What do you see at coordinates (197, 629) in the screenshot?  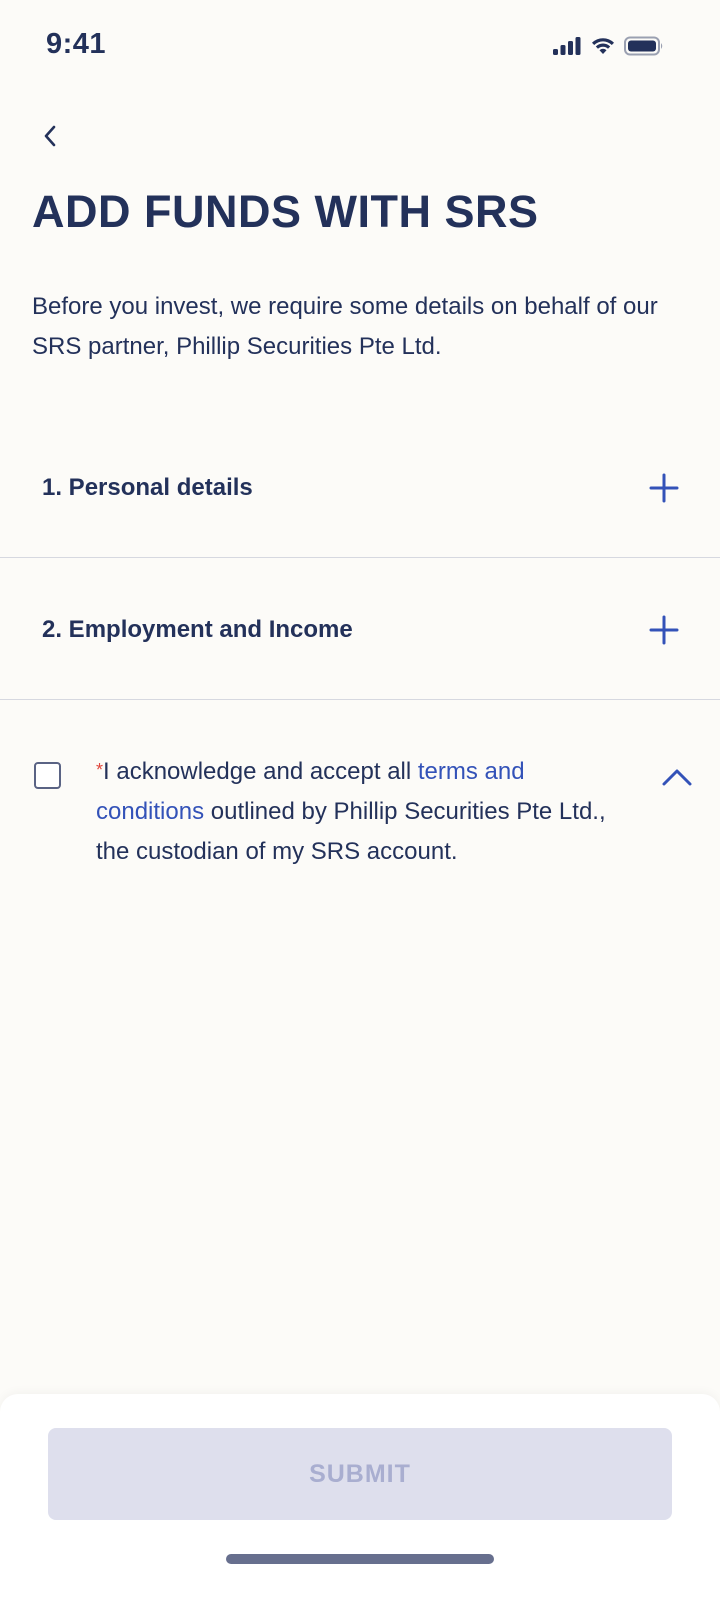 I see `accordion-label: 2. Employment and Income` at bounding box center [197, 629].